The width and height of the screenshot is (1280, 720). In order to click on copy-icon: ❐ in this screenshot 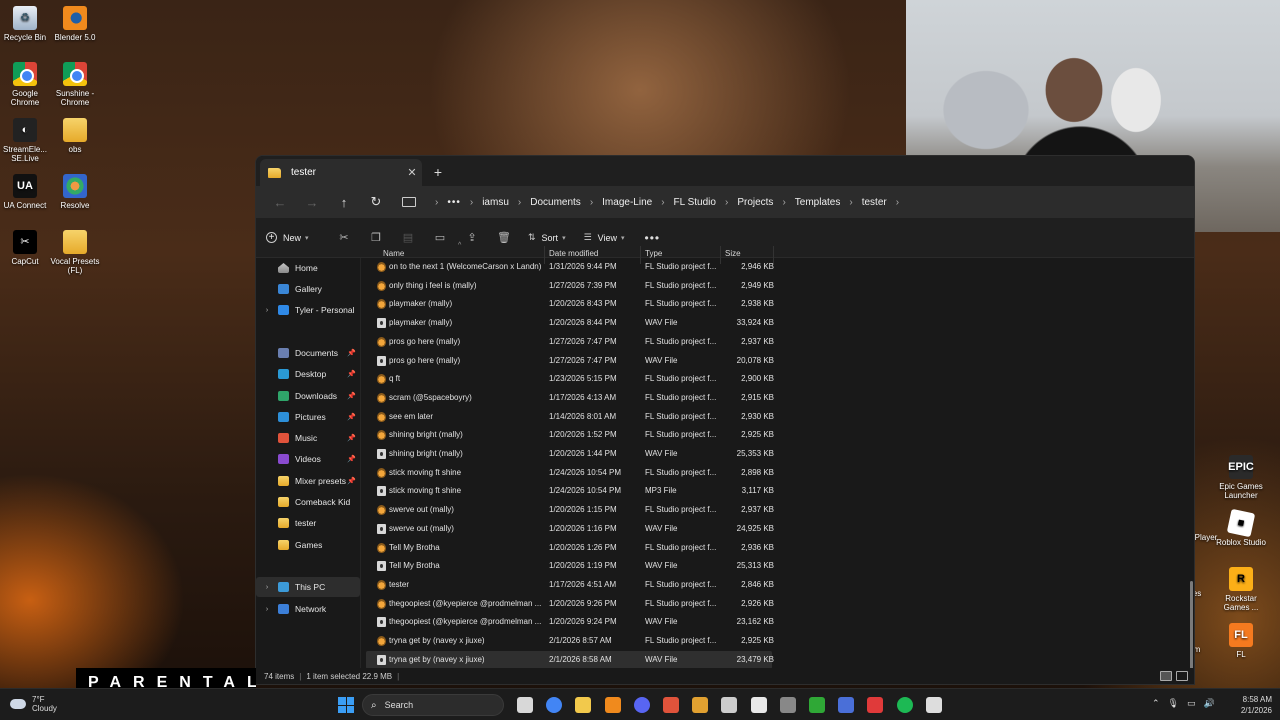, I will do `click(376, 237)`.